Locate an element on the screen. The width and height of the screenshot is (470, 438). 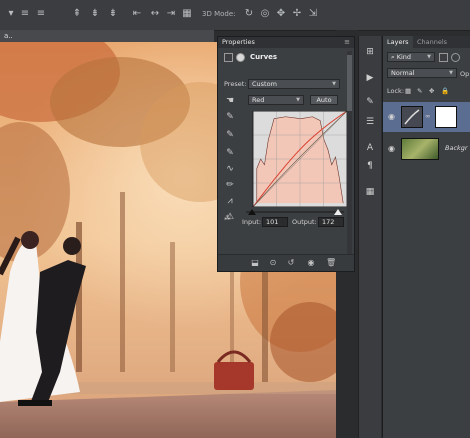
blend-mode-dropdown: Normal ▼ is located at coordinates (422, 73).